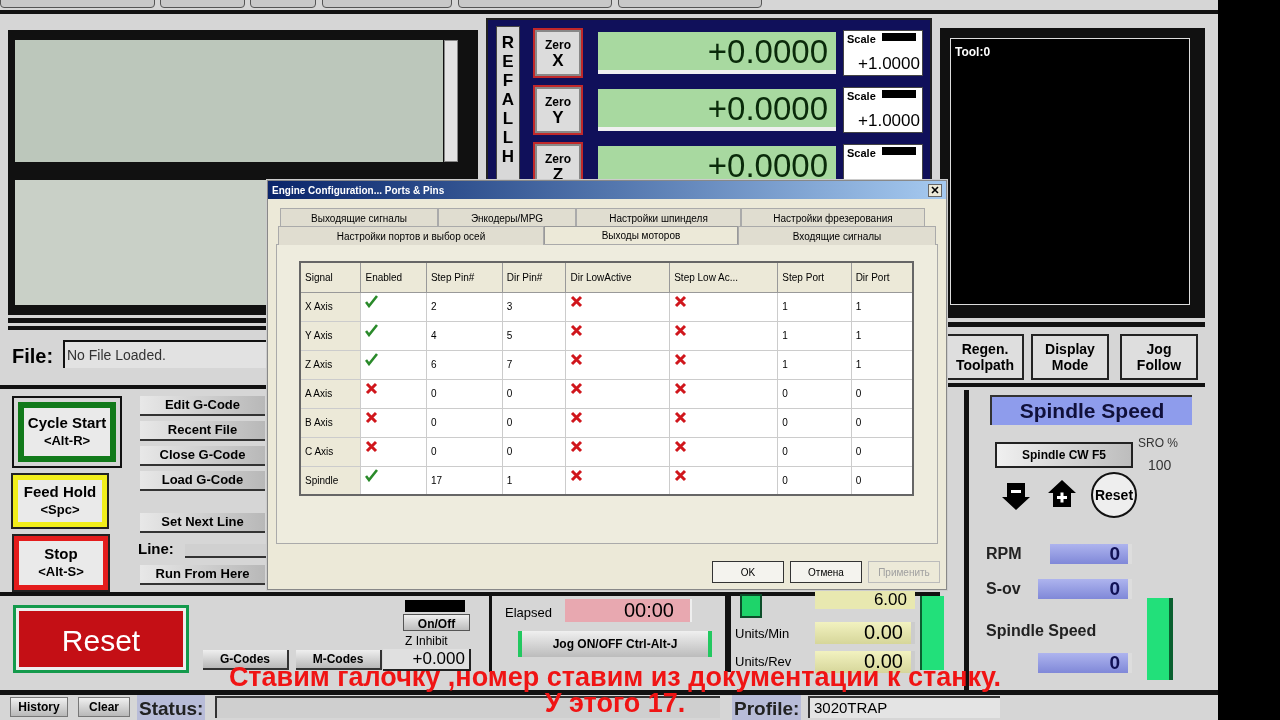  What do you see at coordinates (767, 707) in the screenshot?
I see `profile-label: Profile:` at bounding box center [767, 707].